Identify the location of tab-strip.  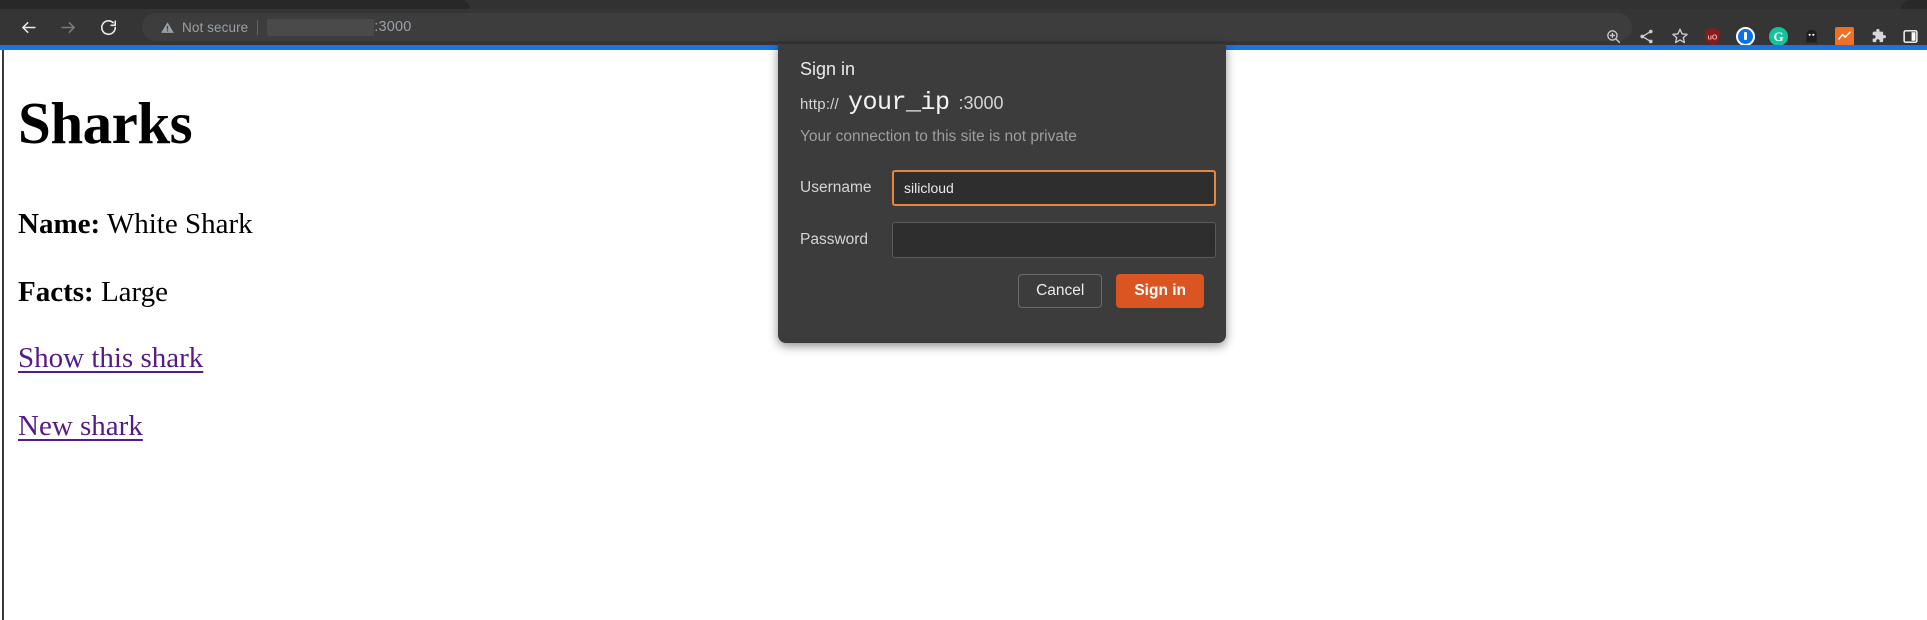
(963, 4).